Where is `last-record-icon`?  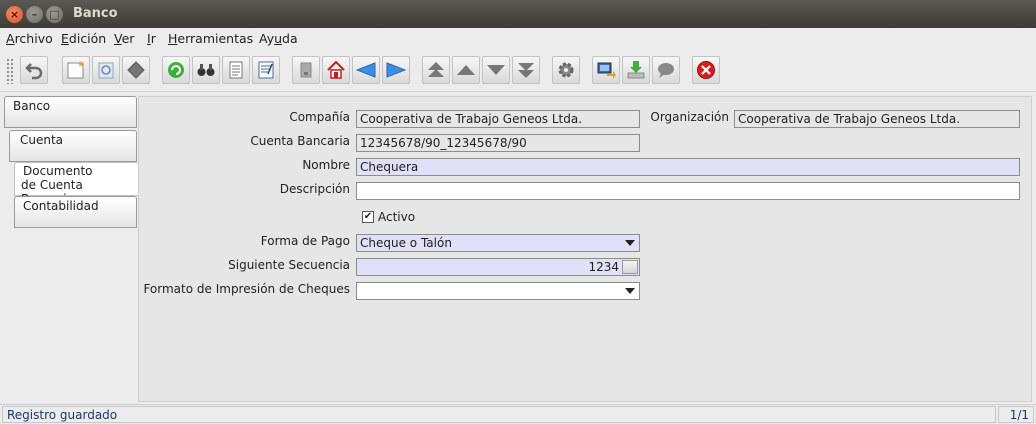
last-record-icon is located at coordinates (526, 70).